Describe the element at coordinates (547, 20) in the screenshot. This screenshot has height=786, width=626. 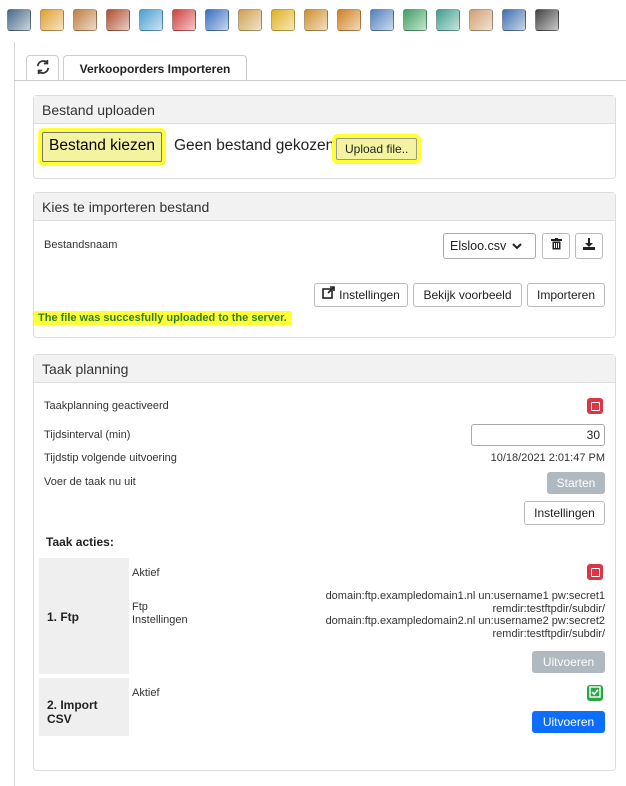
I see `search-icon` at that location.